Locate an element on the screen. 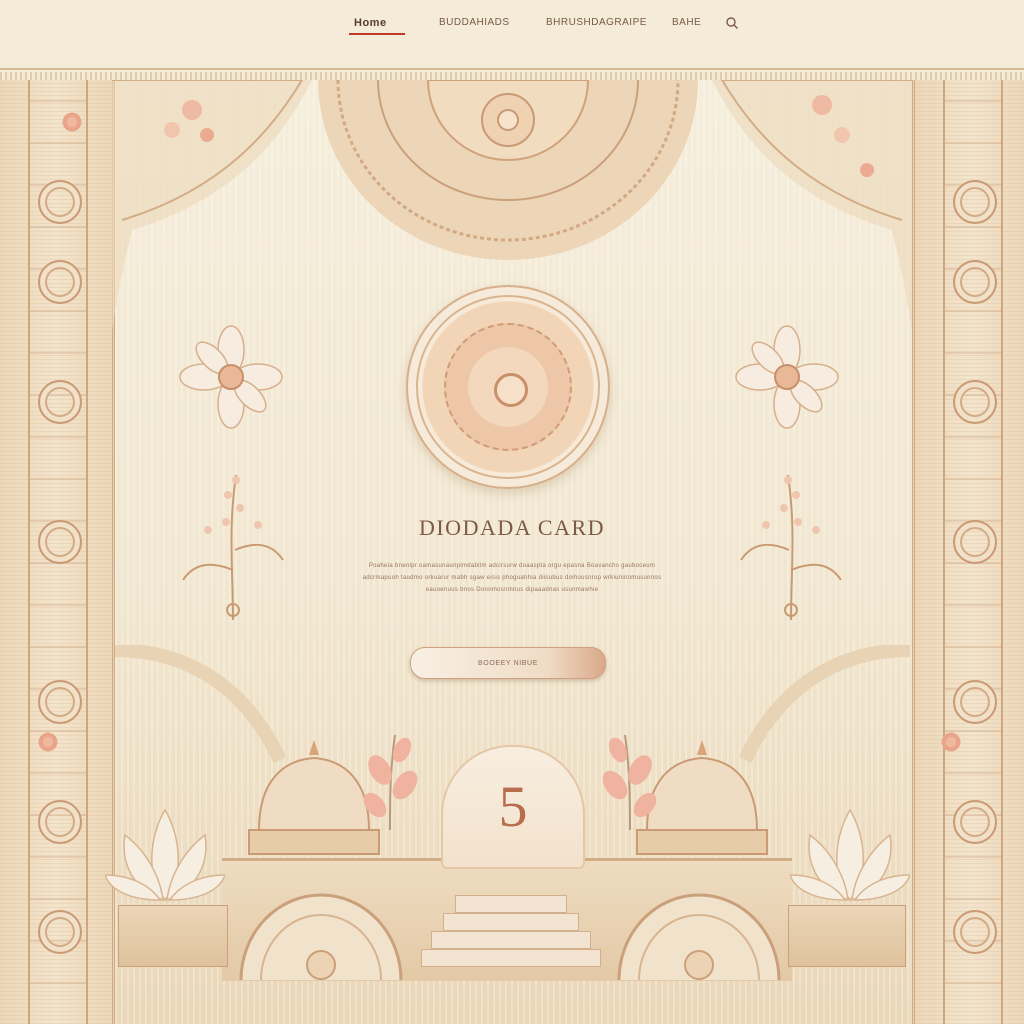  left-lotus-icon is located at coordinates (165, 855).